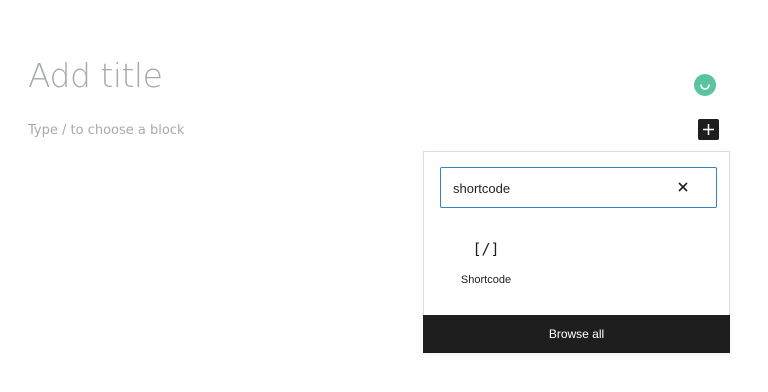  Describe the element at coordinates (486, 264) in the screenshot. I see `block-result-shortcode: [/] Shortcode` at that location.